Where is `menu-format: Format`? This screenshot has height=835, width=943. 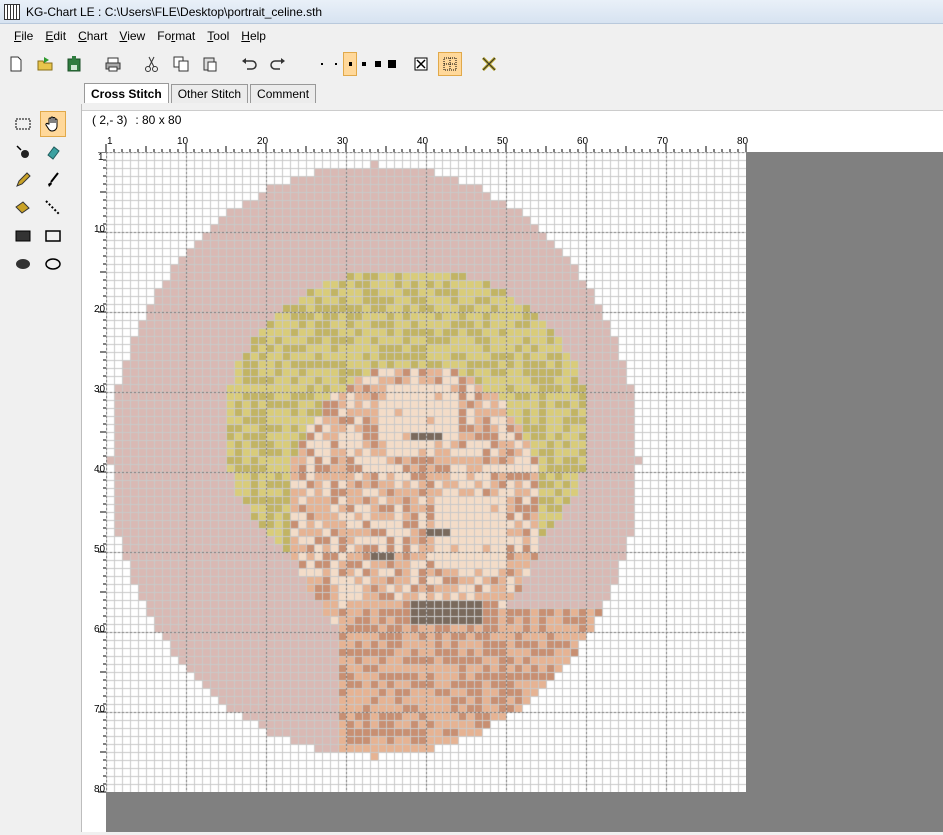
menu-format: Format is located at coordinates (176, 36).